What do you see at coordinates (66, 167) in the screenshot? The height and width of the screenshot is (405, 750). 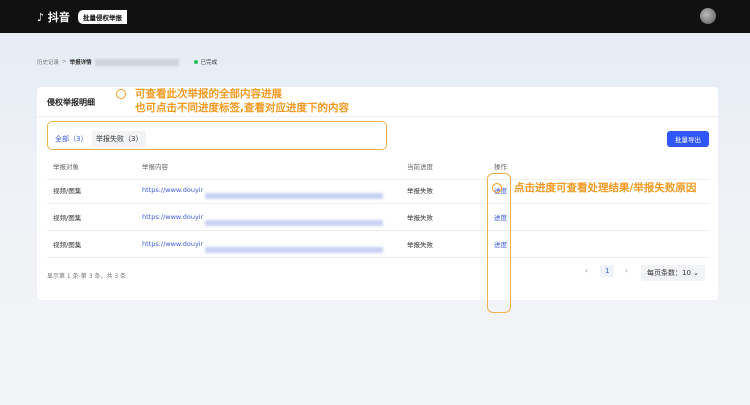 I see `col-target: 举报对象` at bounding box center [66, 167].